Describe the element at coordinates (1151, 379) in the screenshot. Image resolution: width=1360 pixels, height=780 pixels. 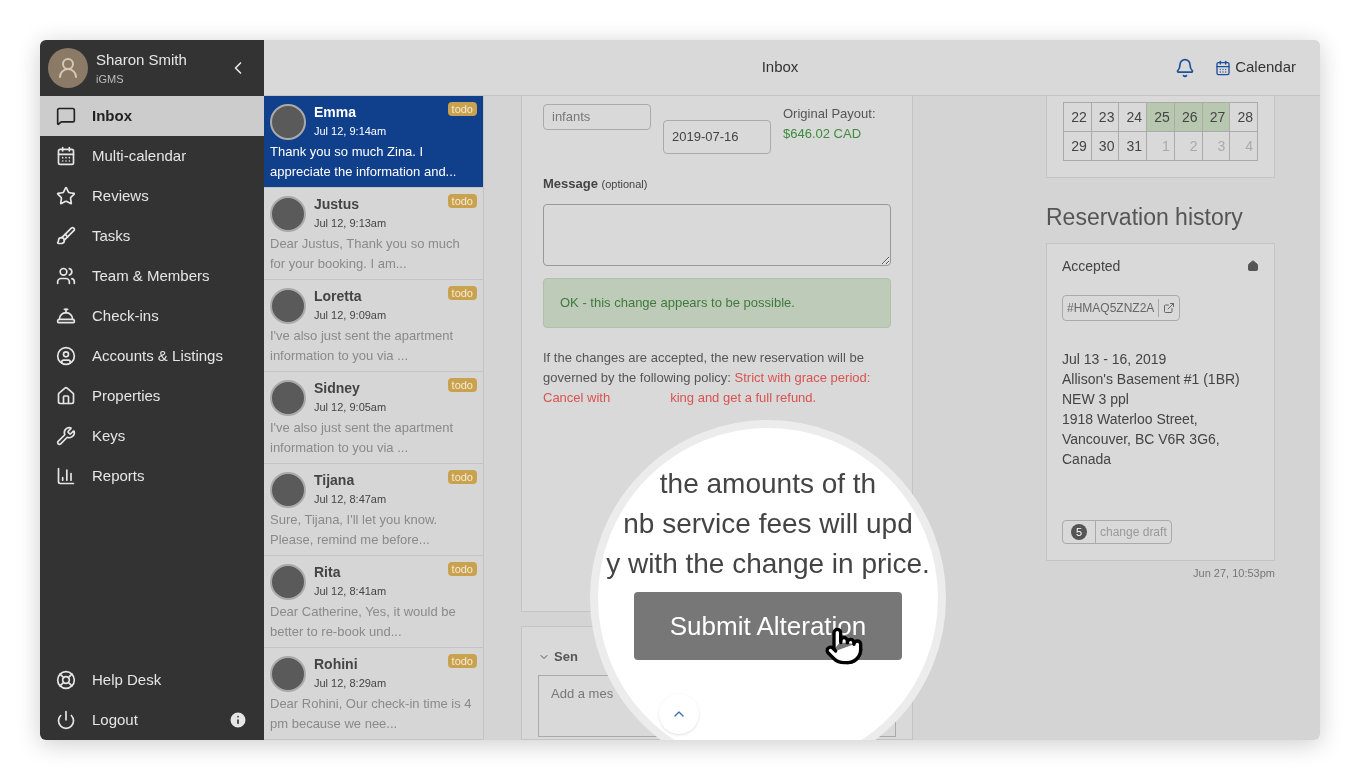
I see `reservation-detail: Allison's Basement #1 (1BR)` at that location.